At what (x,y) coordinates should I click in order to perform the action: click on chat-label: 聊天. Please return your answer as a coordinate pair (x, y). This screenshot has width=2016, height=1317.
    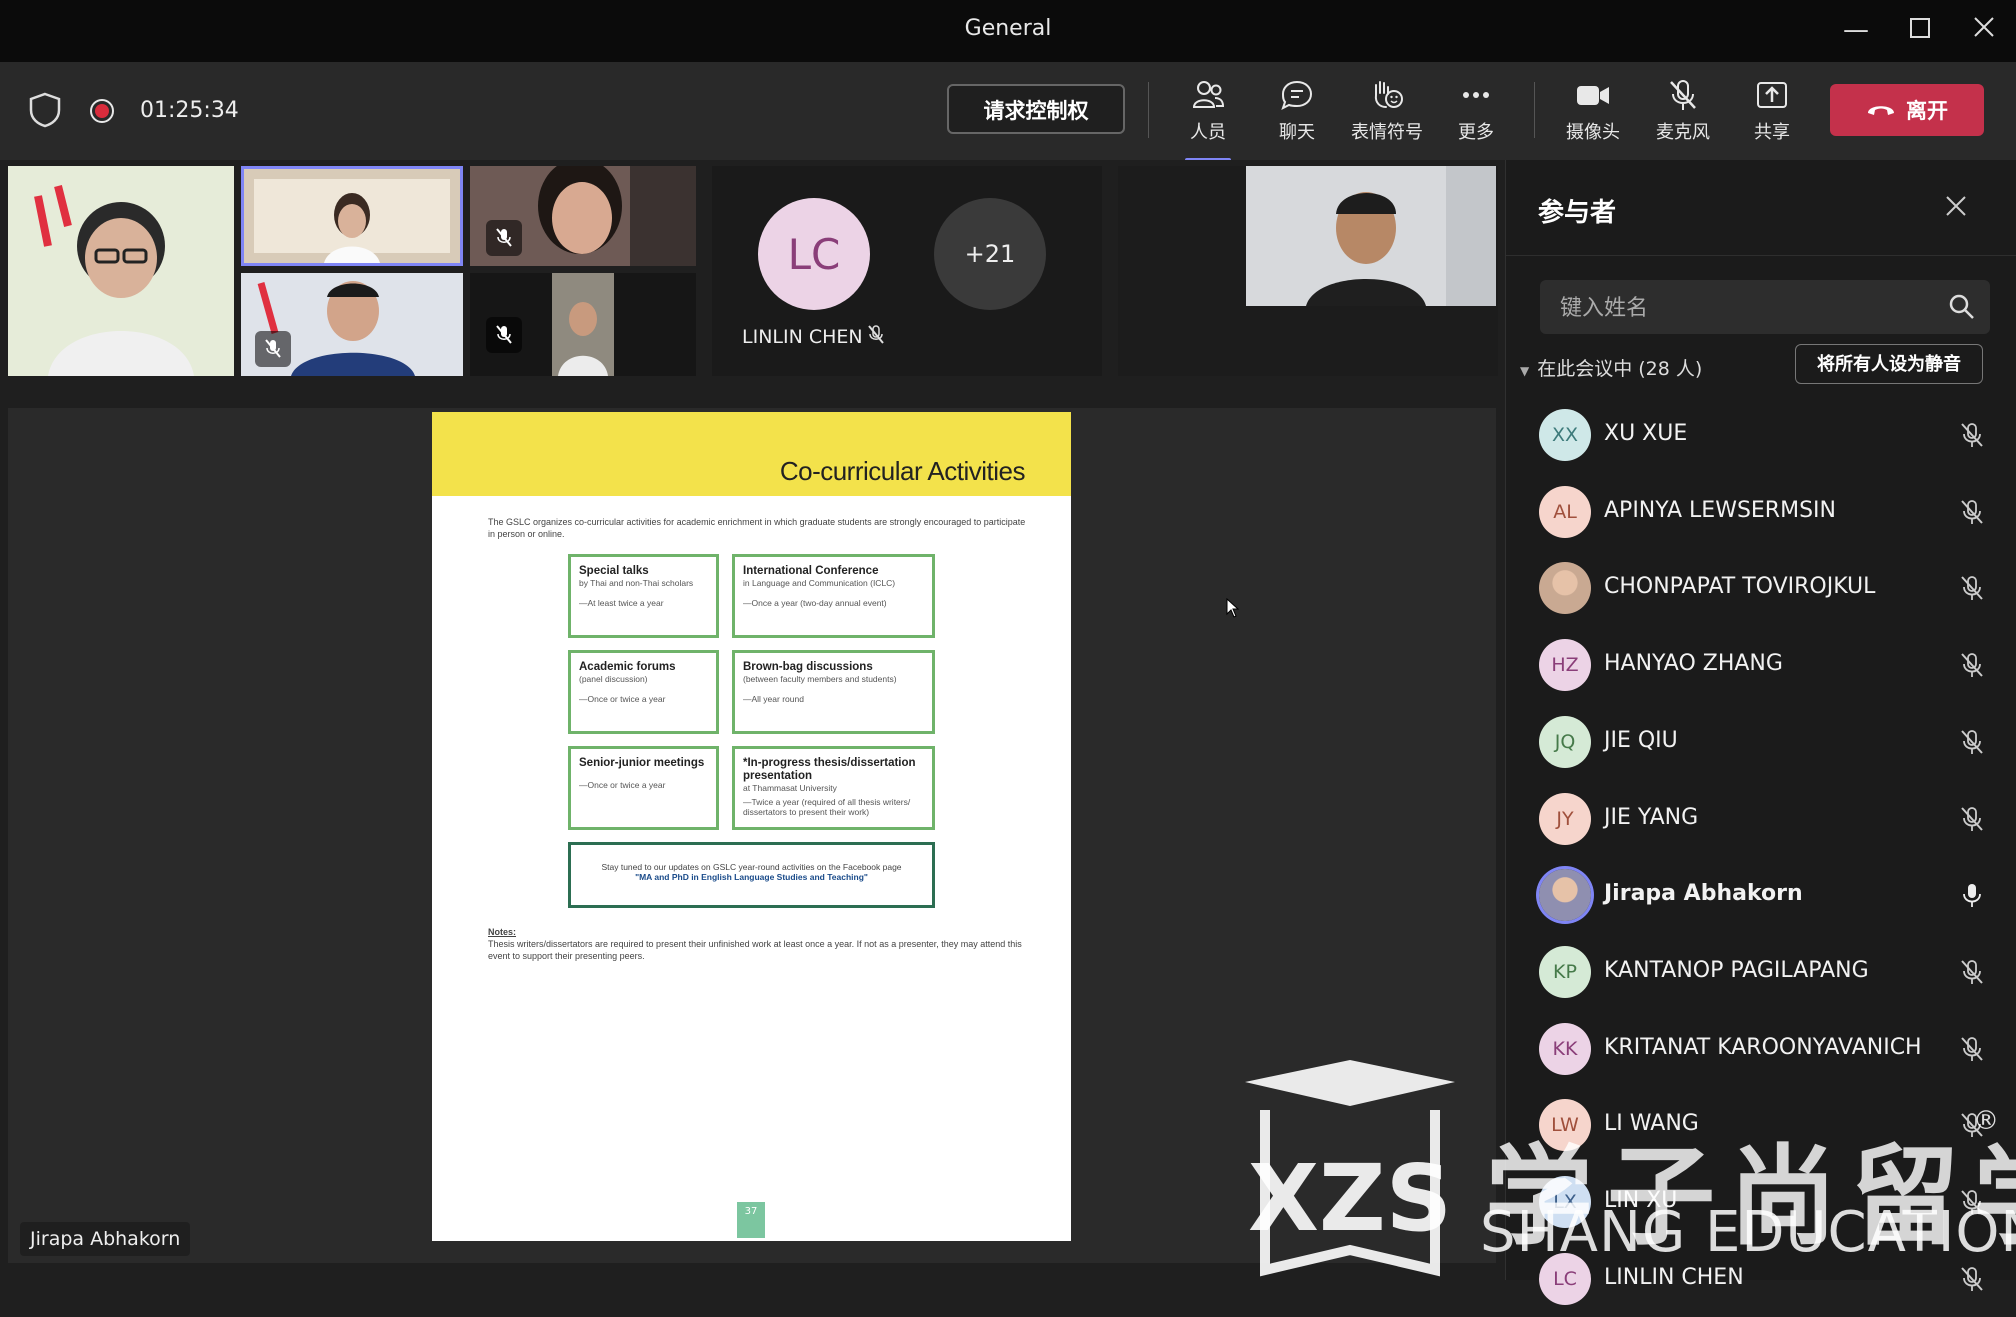
    Looking at the image, I should click on (1297, 132).